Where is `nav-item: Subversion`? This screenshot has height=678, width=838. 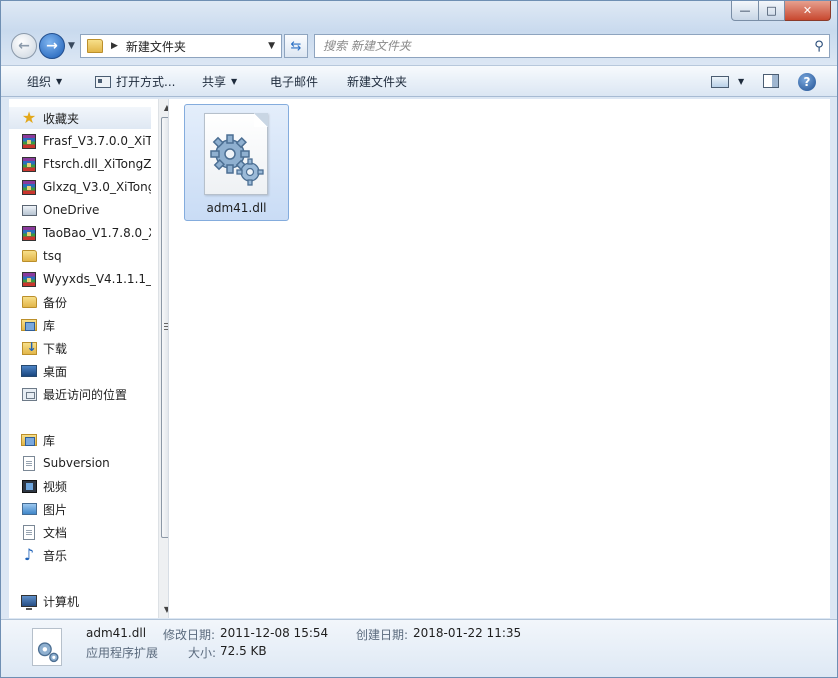 nav-item: Subversion is located at coordinates (86, 463).